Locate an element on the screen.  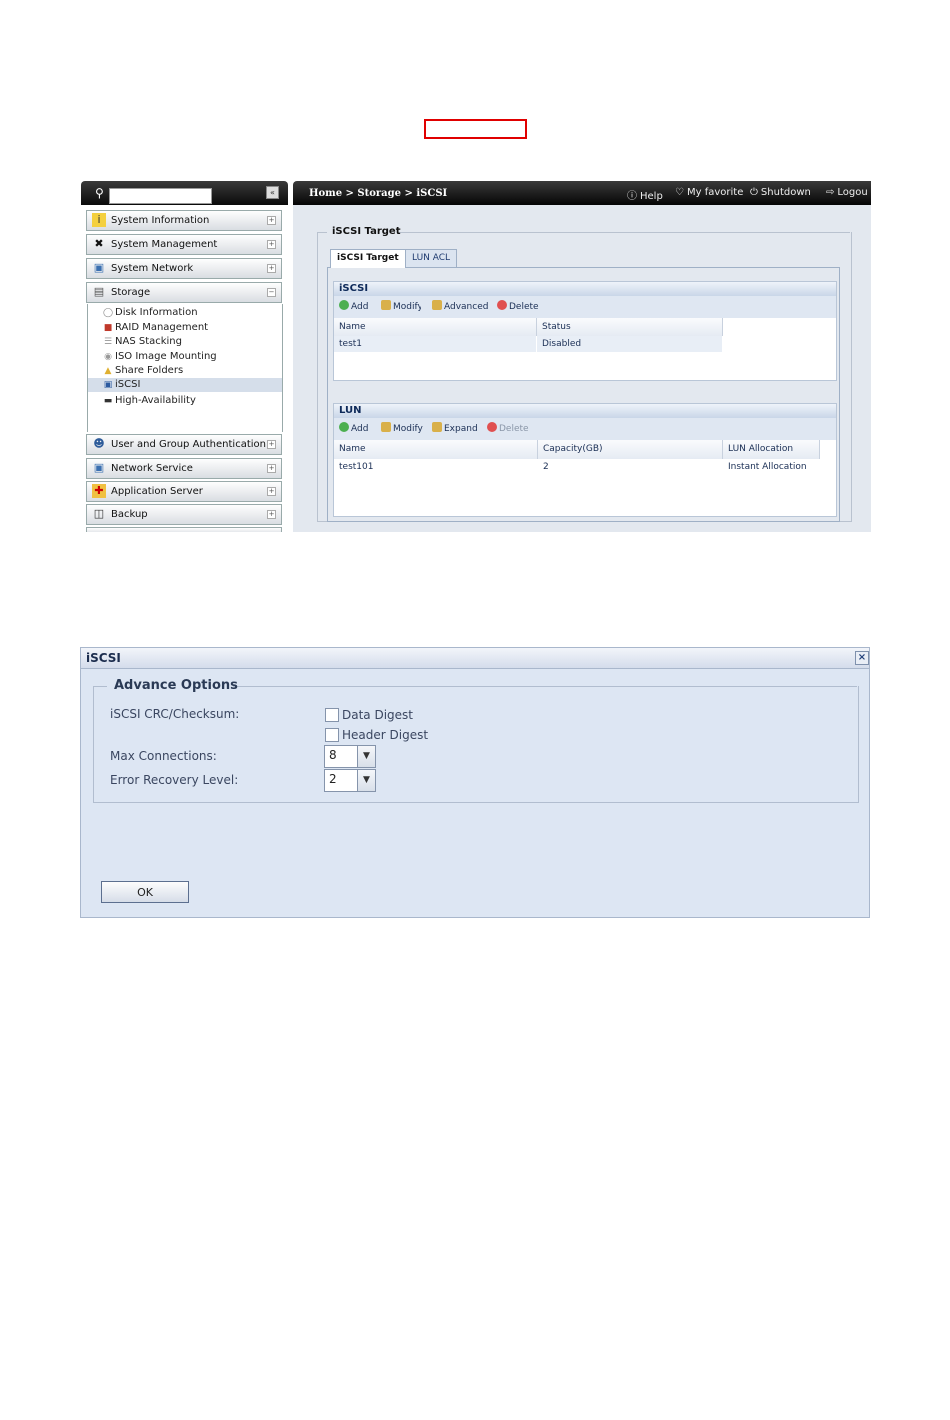
breadcrumb: Home > Storage > iSCSI is located at coordinates (378, 193).